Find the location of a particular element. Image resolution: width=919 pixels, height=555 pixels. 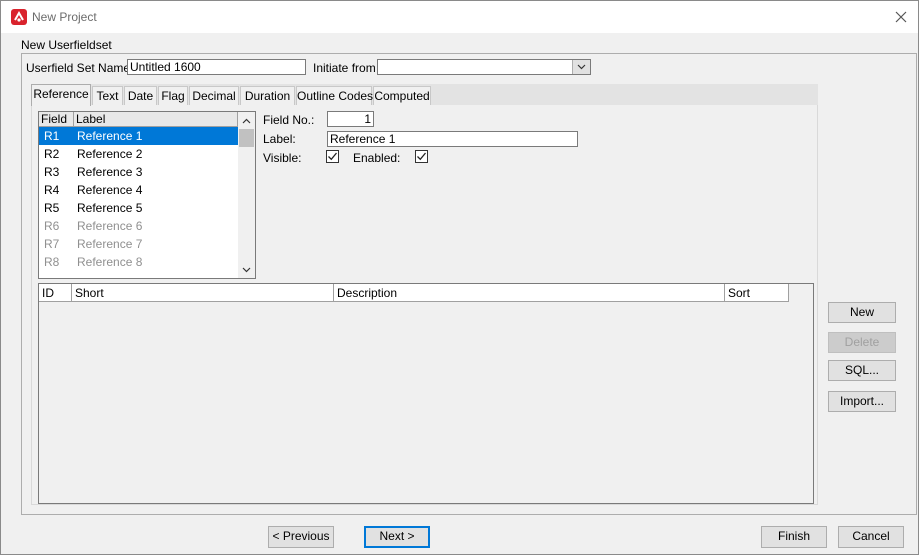

tab-decimal: Decimal is located at coordinates (214, 96).